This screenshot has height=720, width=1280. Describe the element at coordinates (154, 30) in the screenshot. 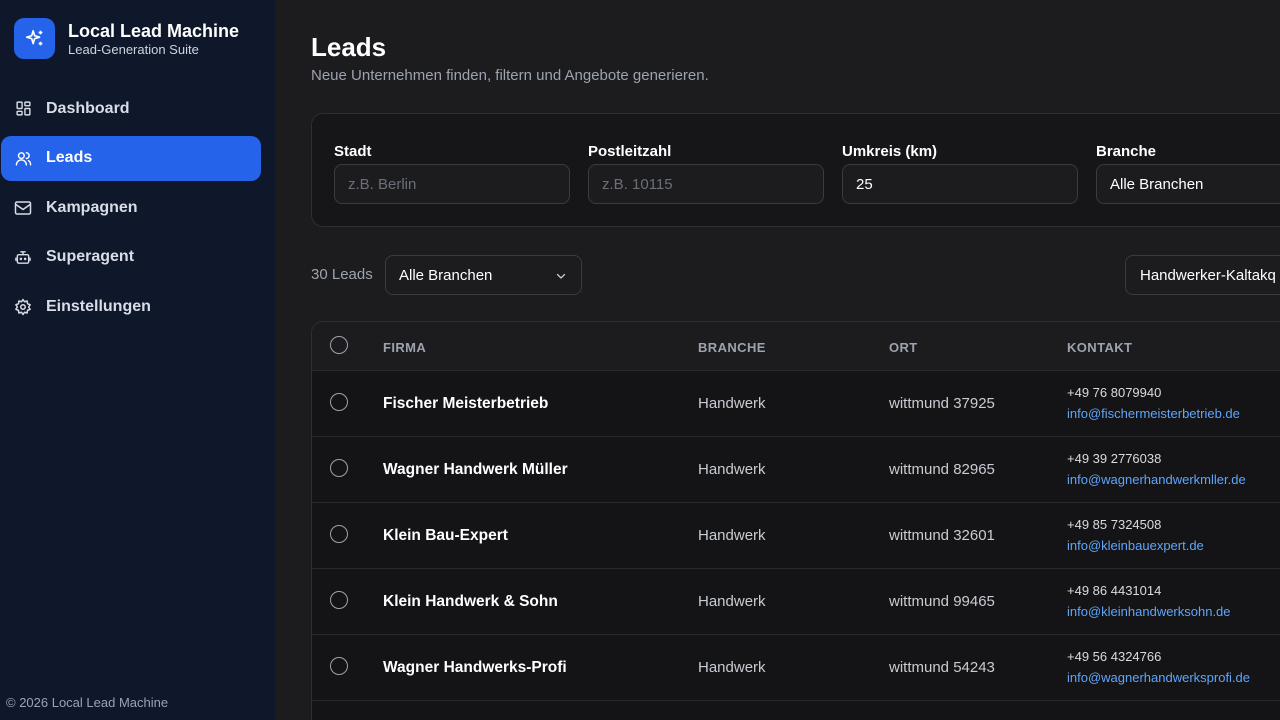

I see `app-title: Local Lead Machine` at that location.